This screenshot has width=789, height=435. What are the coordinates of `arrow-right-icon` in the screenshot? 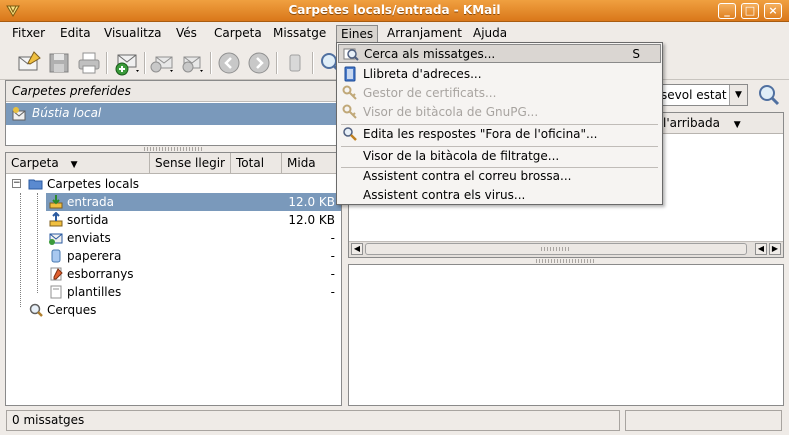 It's located at (259, 63).